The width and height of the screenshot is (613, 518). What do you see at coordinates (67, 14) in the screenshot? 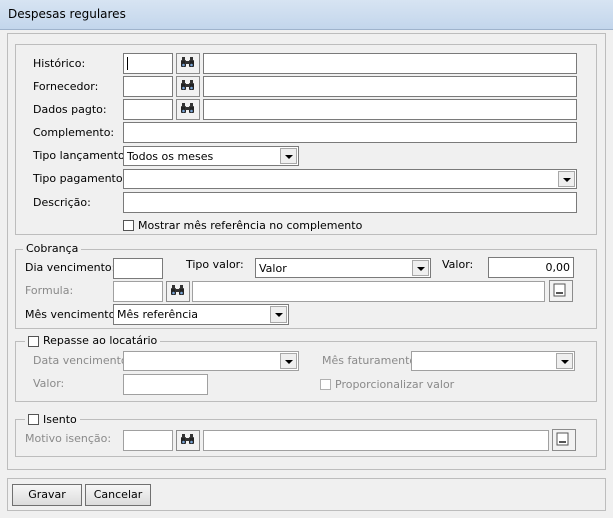
I see `window-title: Despesas regulares` at bounding box center [67, 14].